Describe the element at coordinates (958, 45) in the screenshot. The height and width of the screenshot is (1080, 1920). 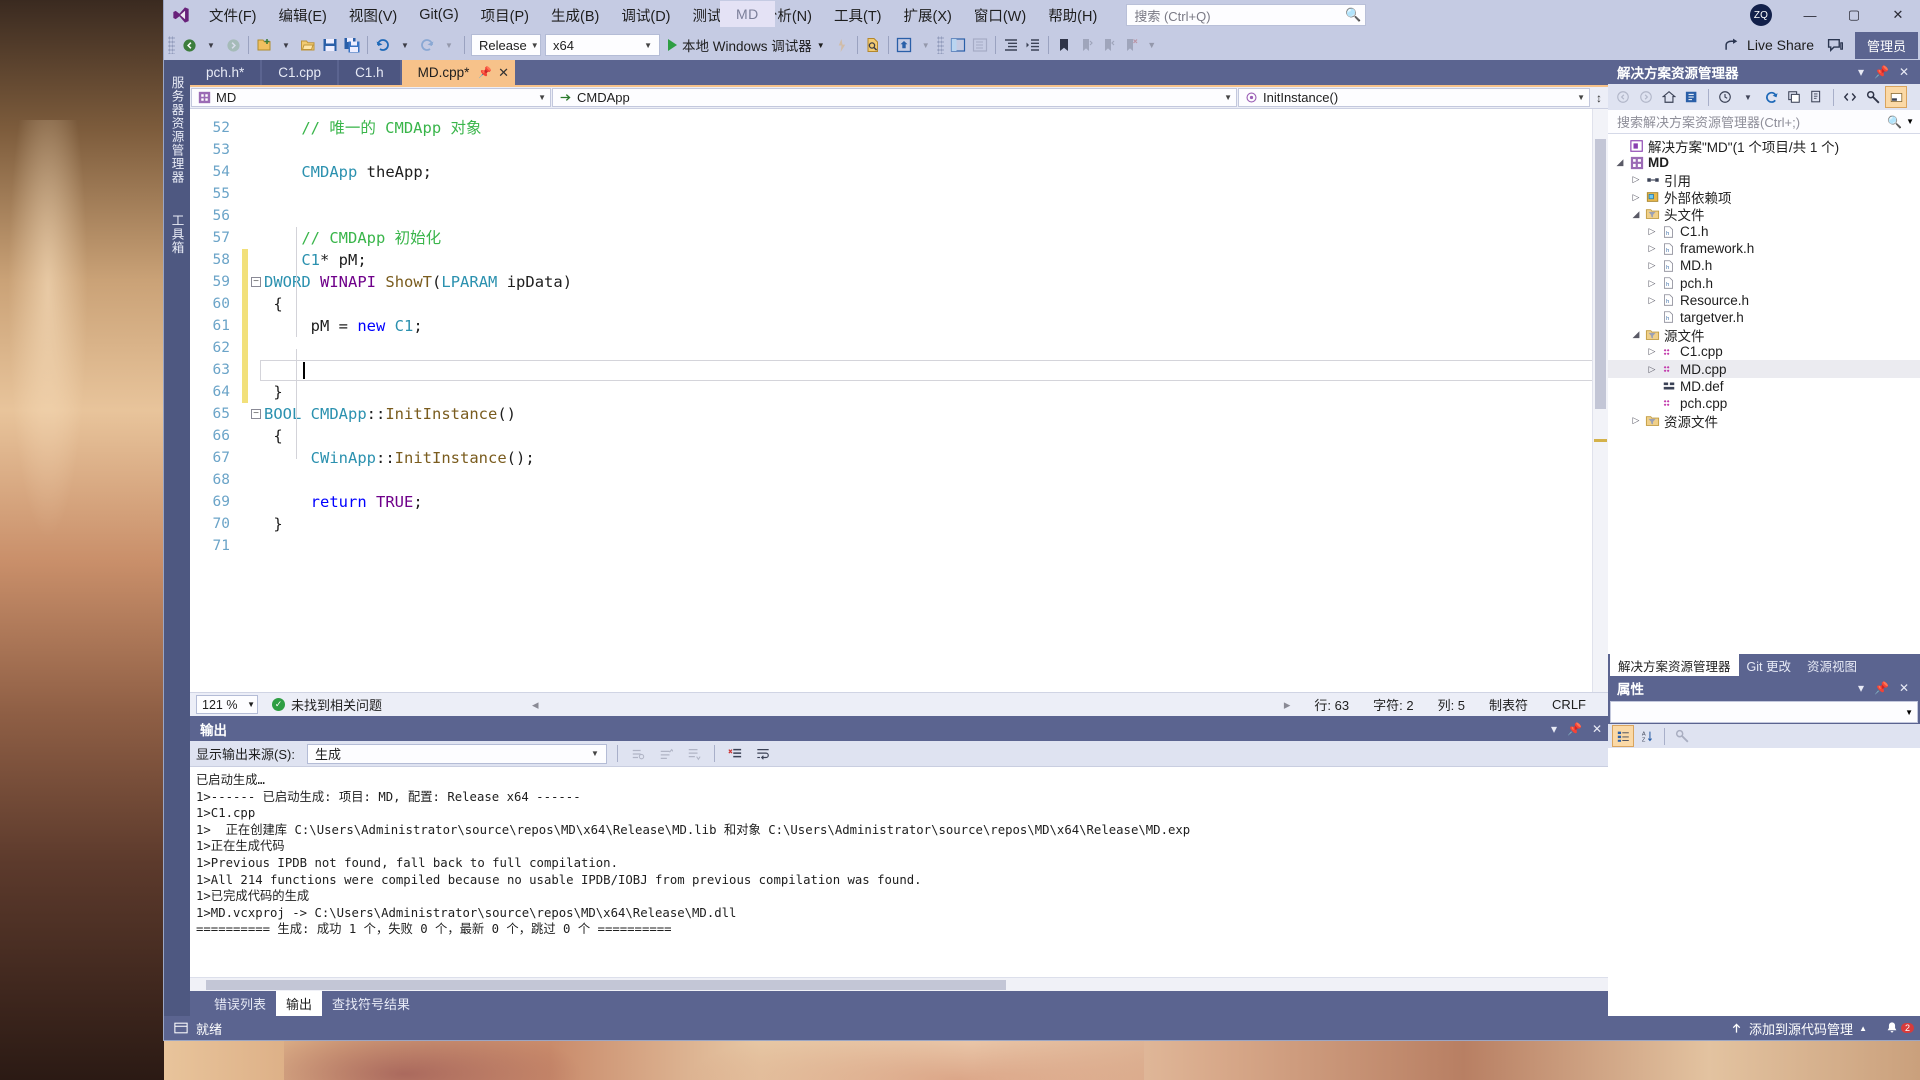
I see `properties-window-icon` at that location.